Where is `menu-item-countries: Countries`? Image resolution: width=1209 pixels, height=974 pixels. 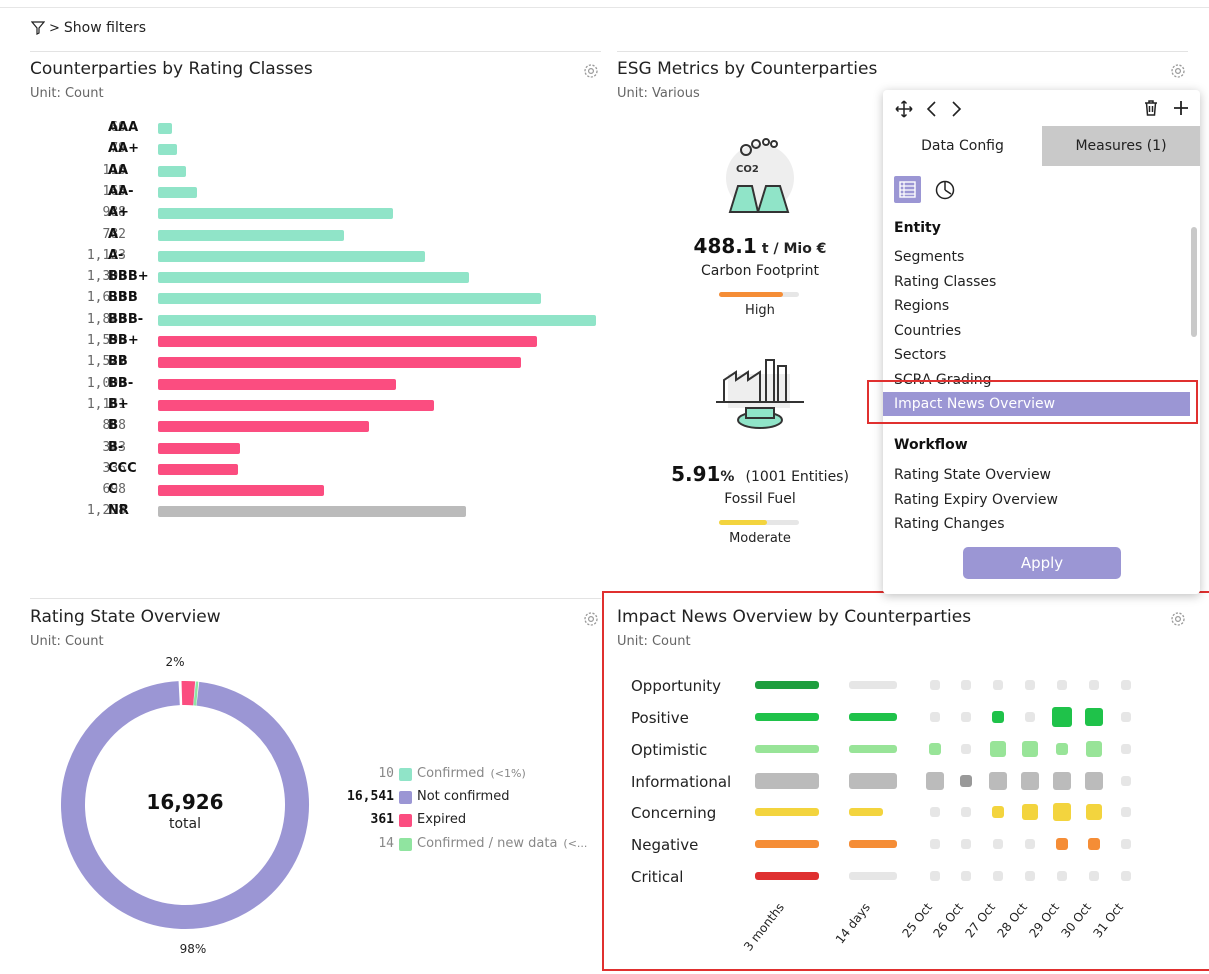
menu-item-countries: Countries is located at coordinates (927, 331).